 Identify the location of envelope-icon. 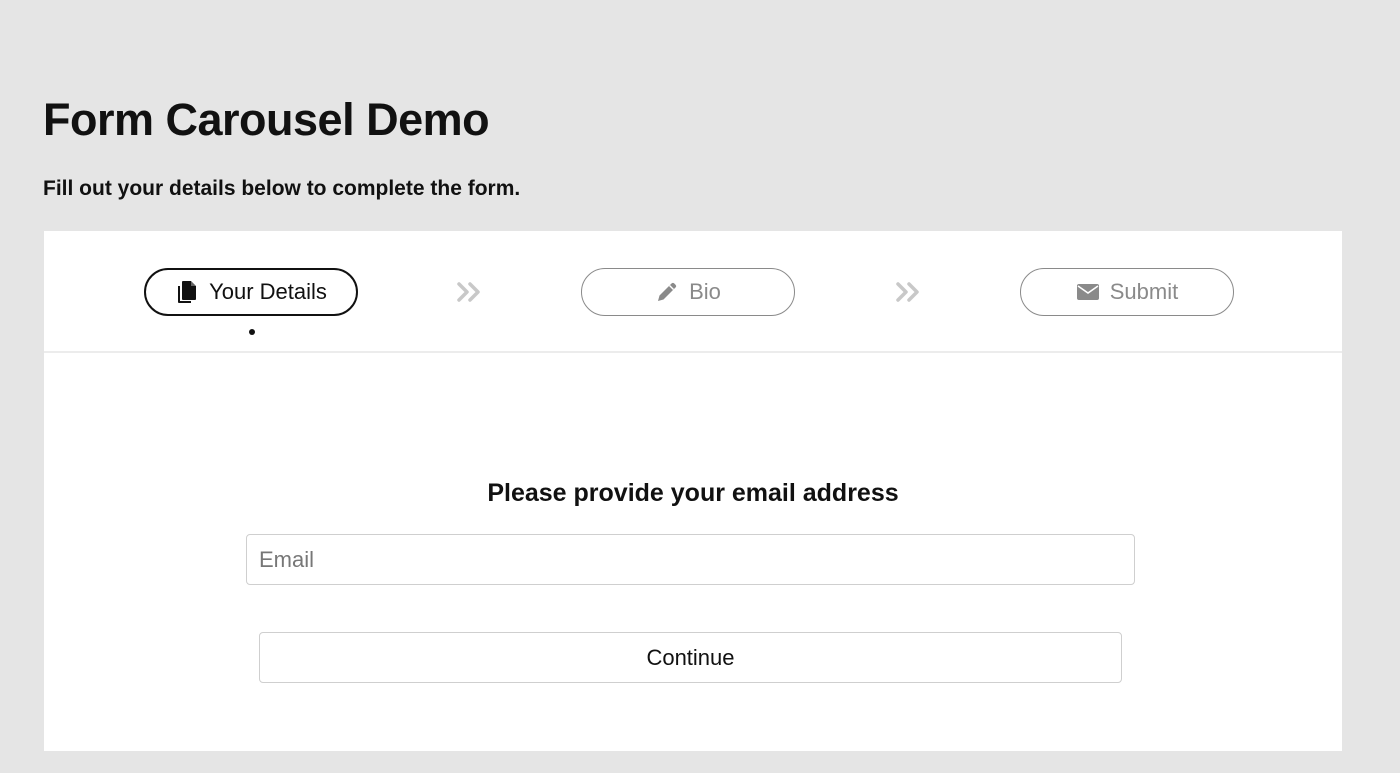
(1088, 292).